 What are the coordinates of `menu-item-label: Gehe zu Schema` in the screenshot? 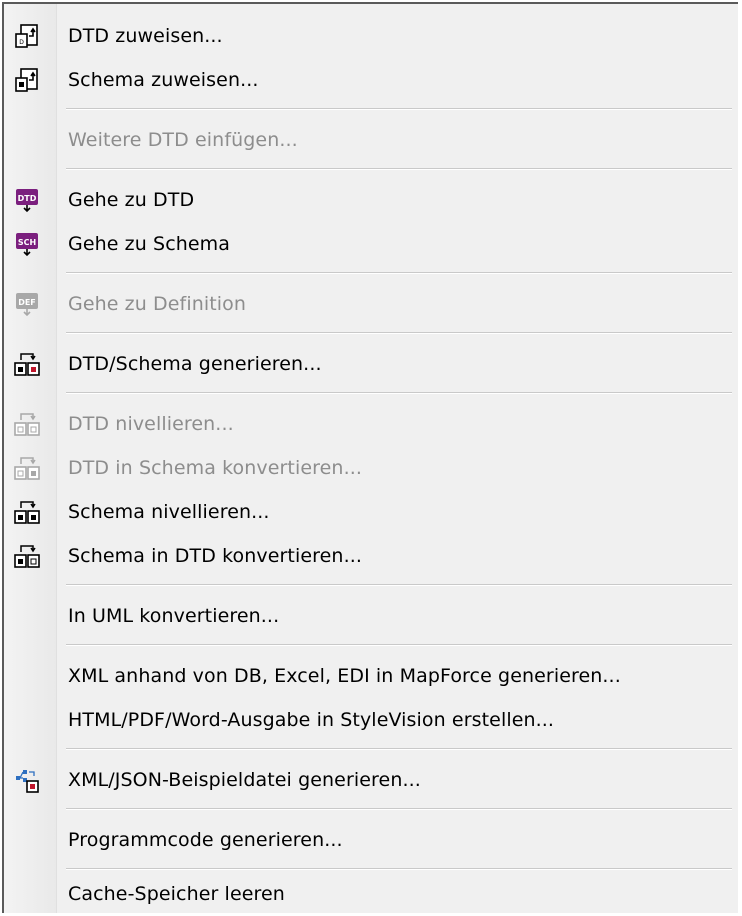 It's located at (149, 244).